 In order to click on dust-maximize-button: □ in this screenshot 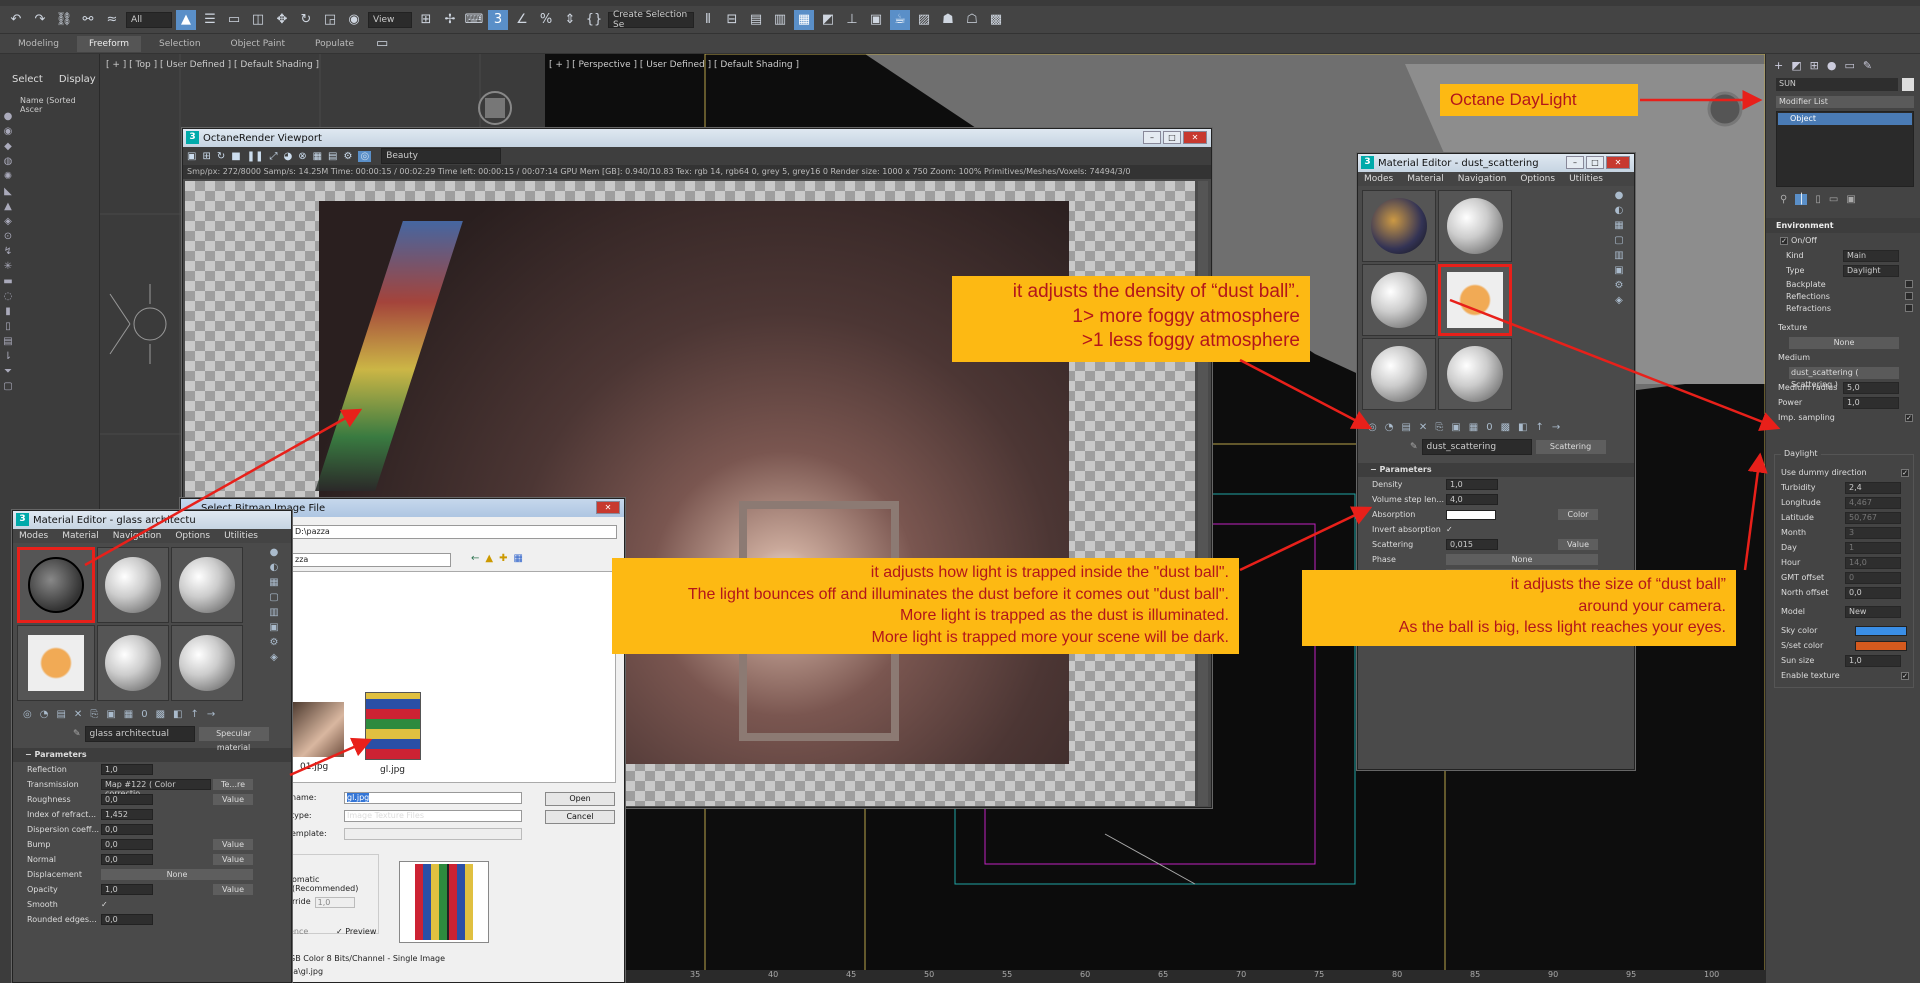, I will do `click(1595, 162)`.